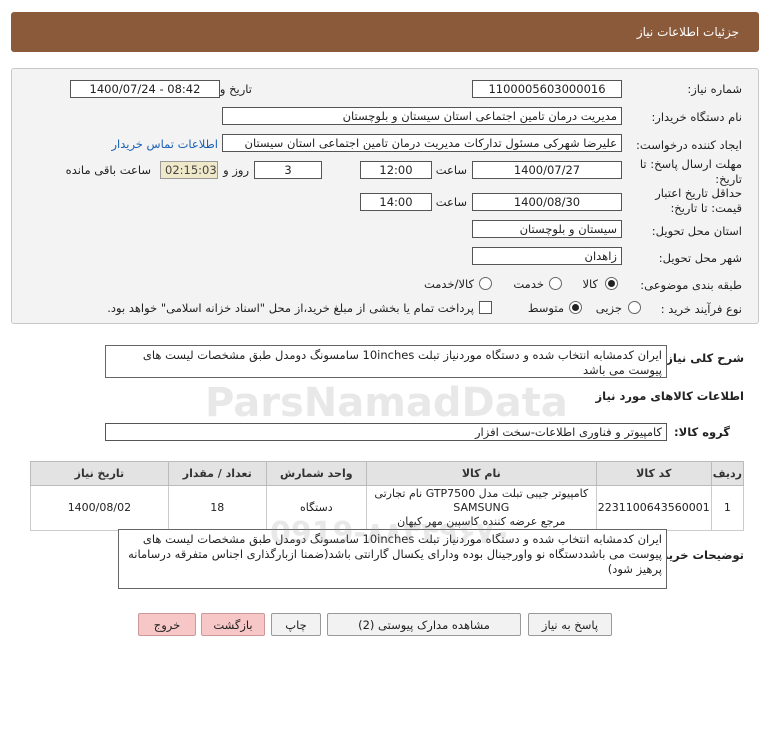  What do you see at coordinates (687, 32) in the screenshot?
I see `page-title: جزئیات اطلاعات نیاز` at bounding box center [687, 32].